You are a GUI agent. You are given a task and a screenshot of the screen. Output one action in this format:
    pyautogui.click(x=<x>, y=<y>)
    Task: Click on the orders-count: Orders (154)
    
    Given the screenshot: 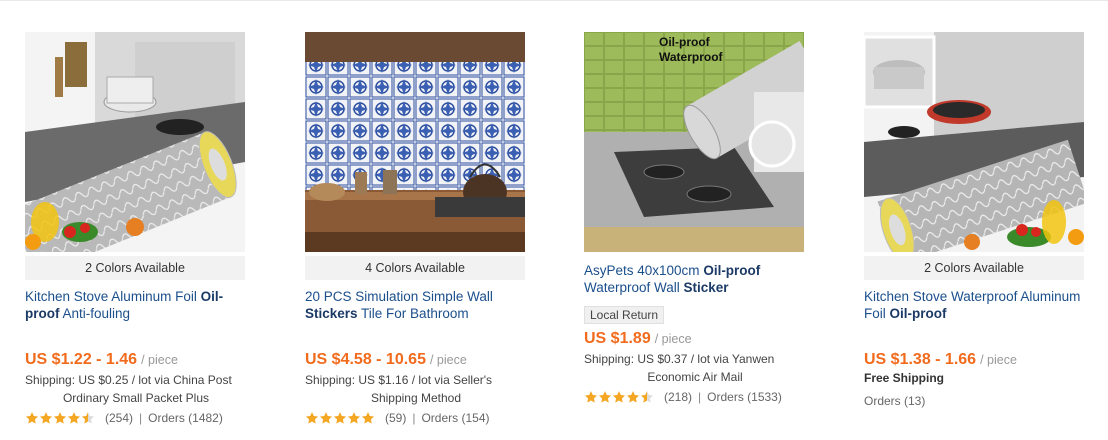 What is the action you would take?
    pyautogui.click(x=455, y=418)
    